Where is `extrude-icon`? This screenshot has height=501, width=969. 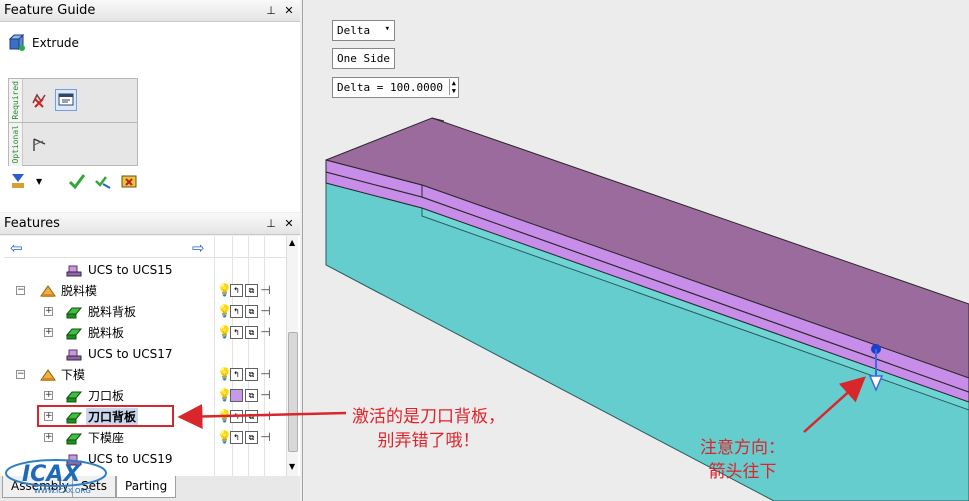
extrude-icon is located at coordinates (16, 42).